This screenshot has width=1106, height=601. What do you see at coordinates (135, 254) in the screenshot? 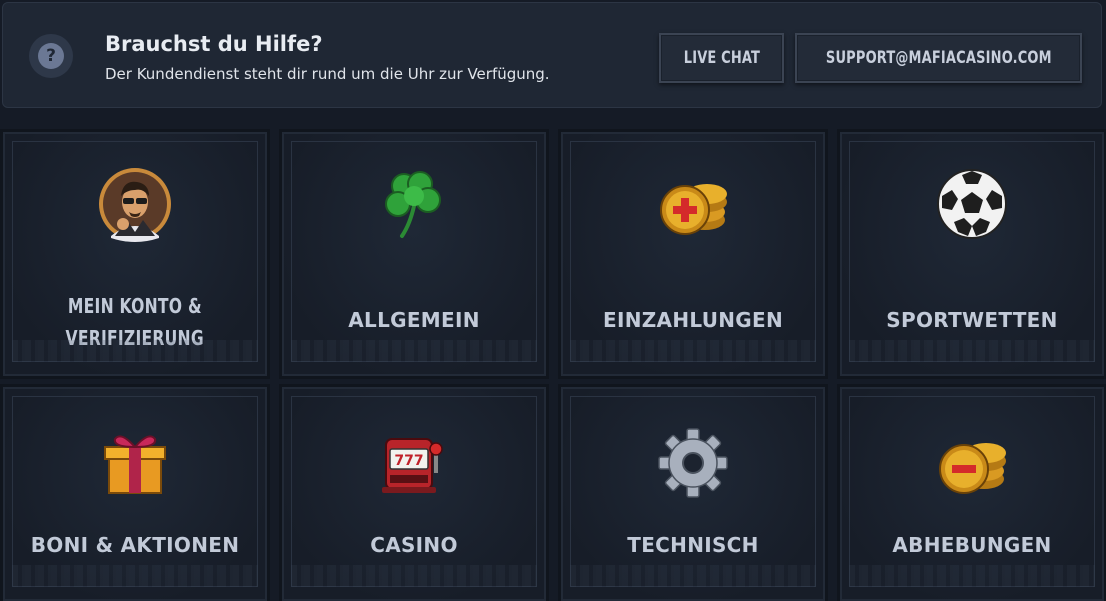
I see `category-tile-account: MEIN KONTO & VERIFIZIERUNG` at bounding box center [135, 254].